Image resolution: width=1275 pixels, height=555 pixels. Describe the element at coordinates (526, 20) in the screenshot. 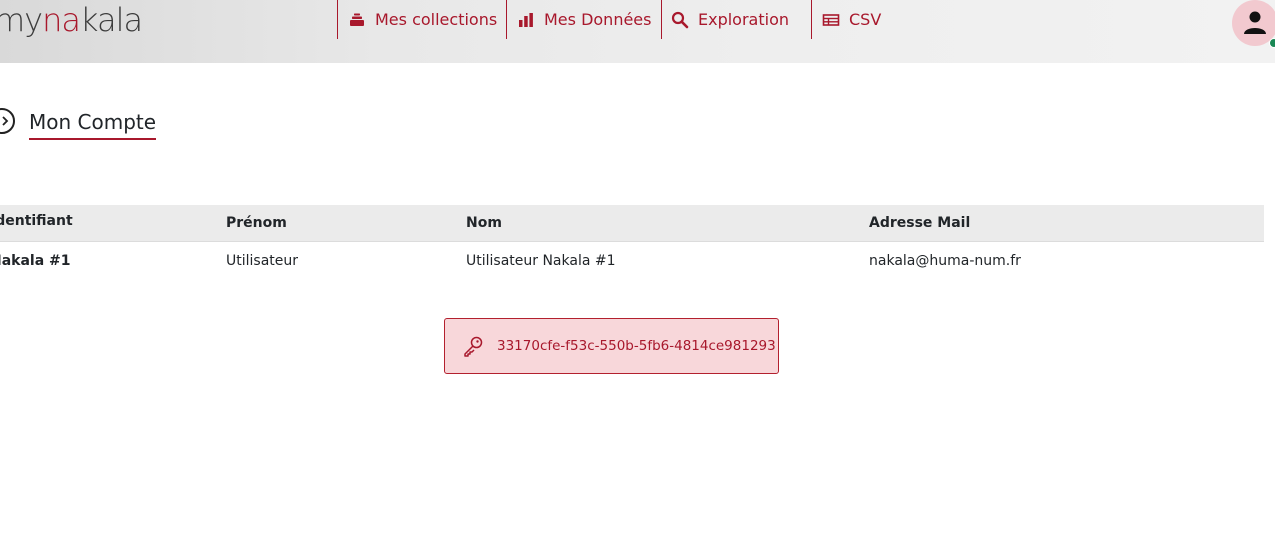

I see `bar-chart-icon` at that location.